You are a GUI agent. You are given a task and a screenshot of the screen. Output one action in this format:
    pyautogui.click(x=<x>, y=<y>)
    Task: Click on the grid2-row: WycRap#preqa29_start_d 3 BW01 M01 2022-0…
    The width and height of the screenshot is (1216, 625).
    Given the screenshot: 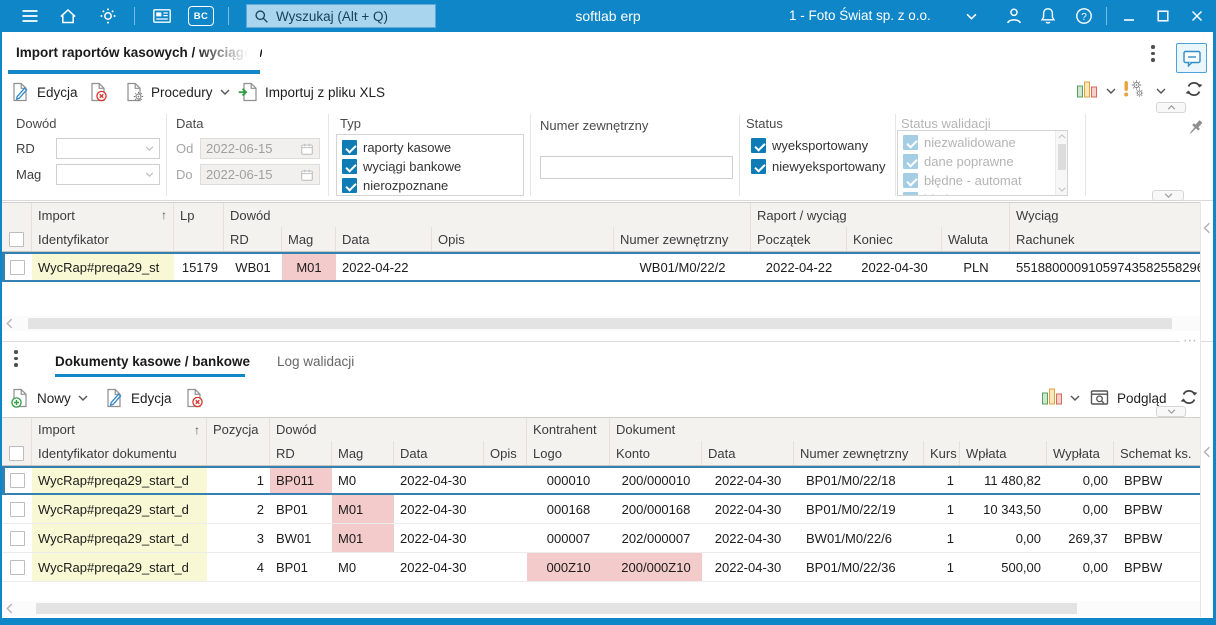 What is the action you would take?
    pyautogui.click(x=601, y=538)
    